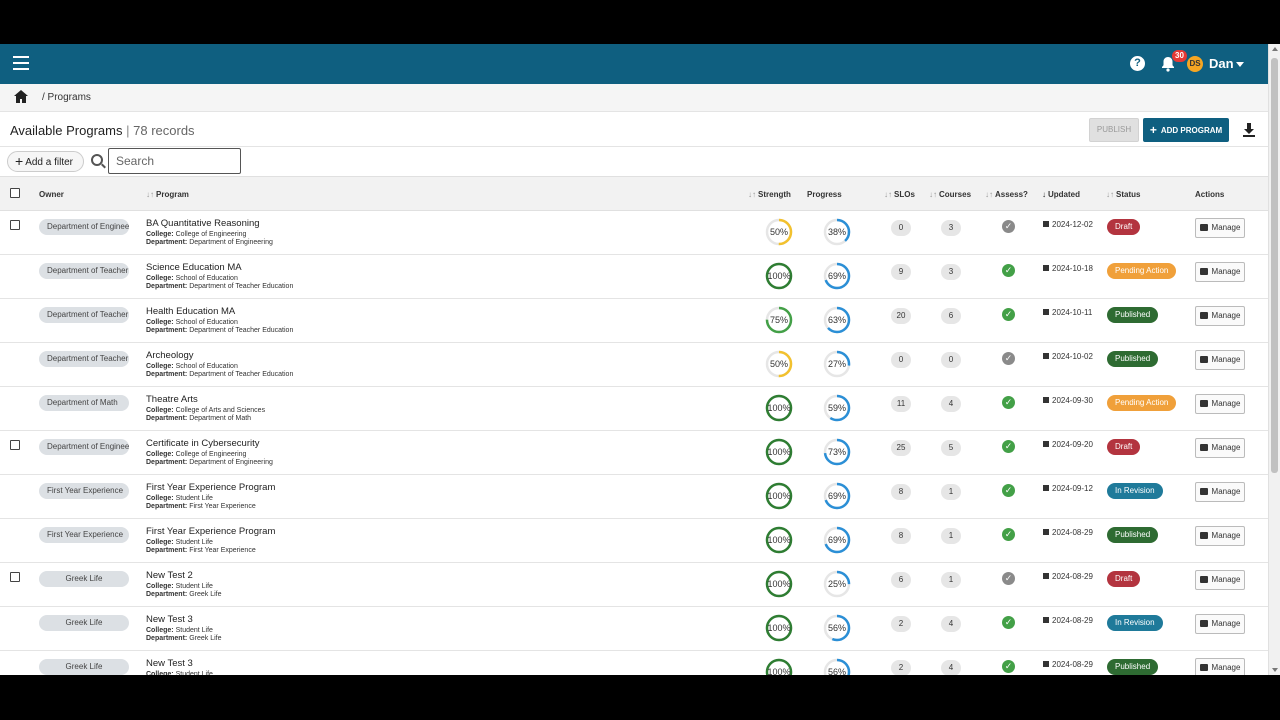 The image size is (1280, 720). I want to click on column-owner: Owner, so click(51, 194).